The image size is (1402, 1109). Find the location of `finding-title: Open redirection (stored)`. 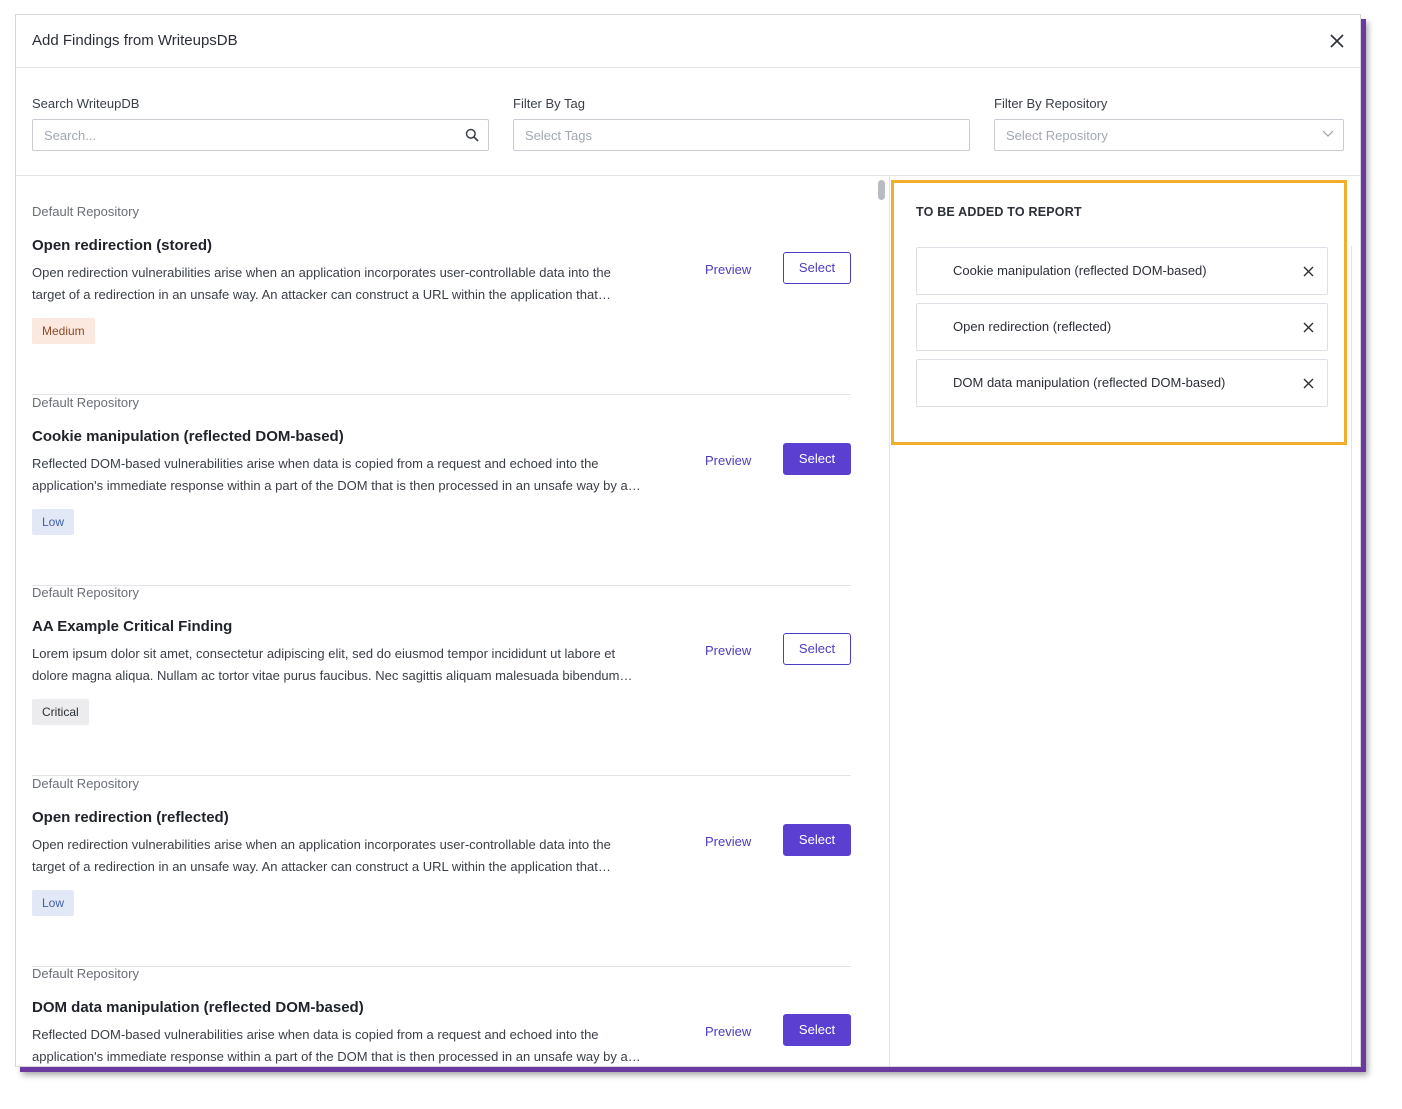

finding-title: Open redirection (stored) is located at coordinates (122, 245).